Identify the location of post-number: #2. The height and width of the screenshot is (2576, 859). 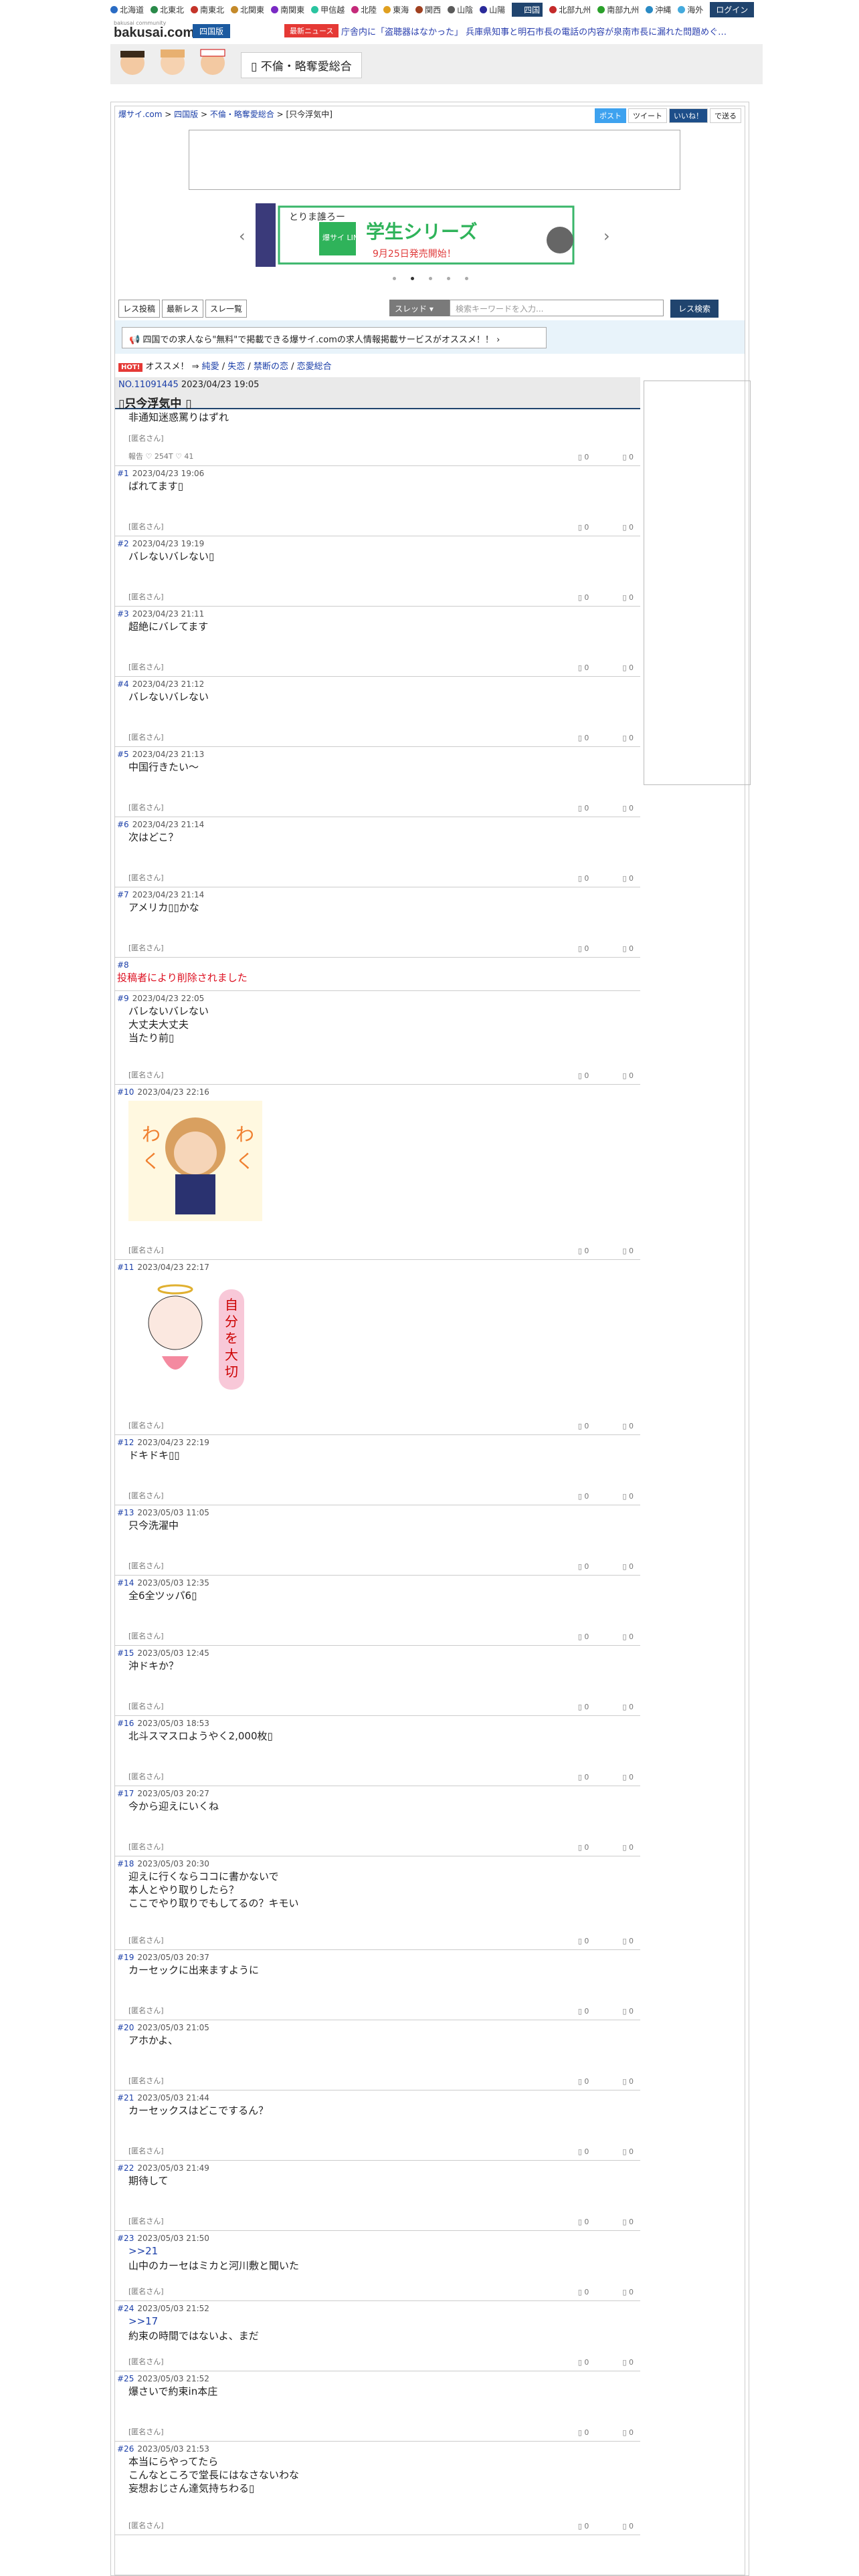
(123, 543).